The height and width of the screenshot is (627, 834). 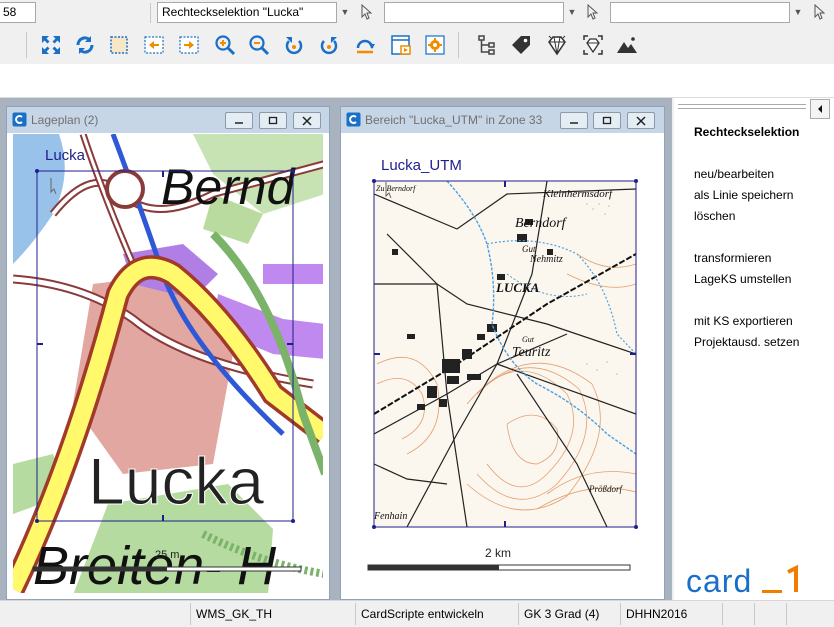 What do you see at coordinates (259, 45) in the screenshot?
I see `zoom-out-icon` at bounding box center [259, 45].